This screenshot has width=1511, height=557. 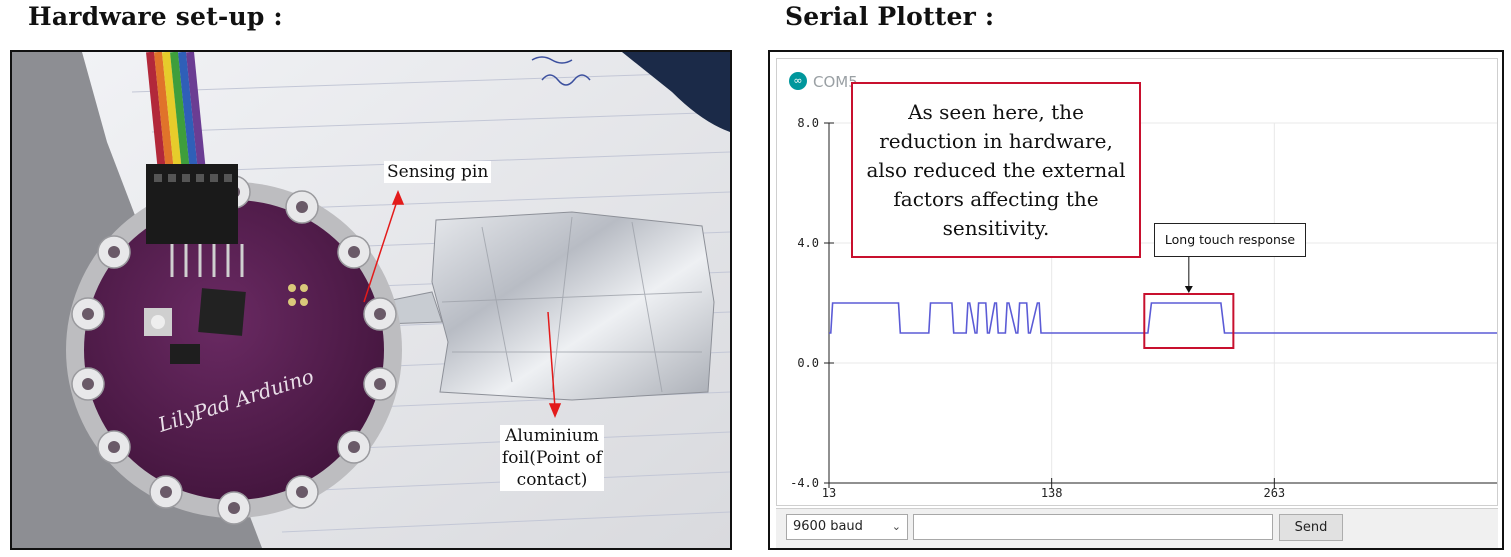 I want to click on y-tick-label: 4.0, so click(x=808, y=243).